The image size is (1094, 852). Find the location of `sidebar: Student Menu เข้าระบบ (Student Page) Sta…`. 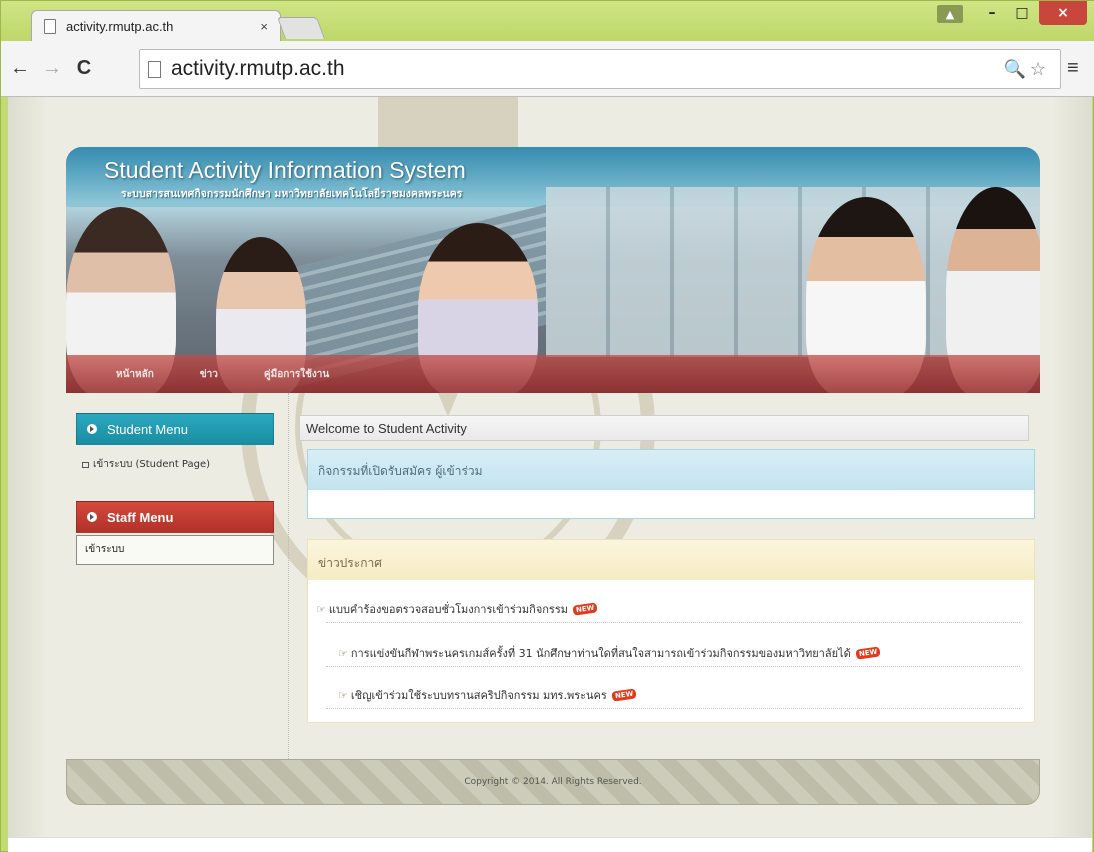

sidebar: Student Menu เข้าระบบ (Student Page) Sta… is located at coordinates (177, 578).